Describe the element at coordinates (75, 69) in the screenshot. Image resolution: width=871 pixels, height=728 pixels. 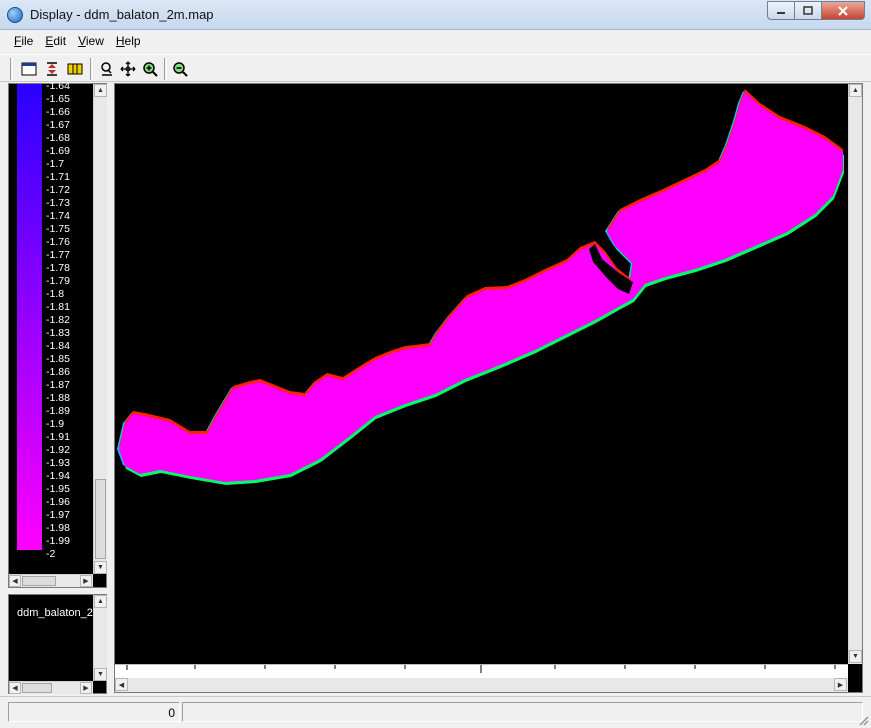
I see `columns-button` at that location.